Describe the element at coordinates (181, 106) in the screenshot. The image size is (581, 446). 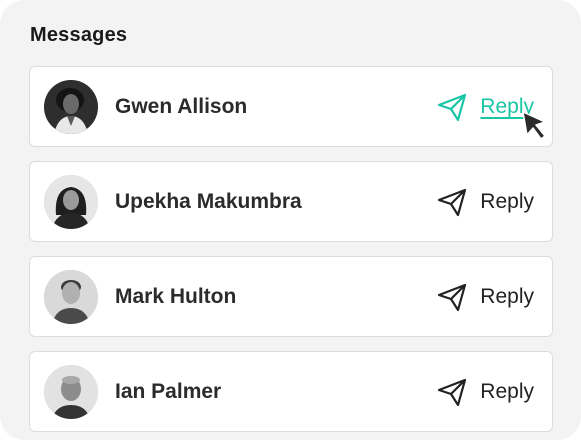
I see `contact-name: Gwen Allison` at that location.